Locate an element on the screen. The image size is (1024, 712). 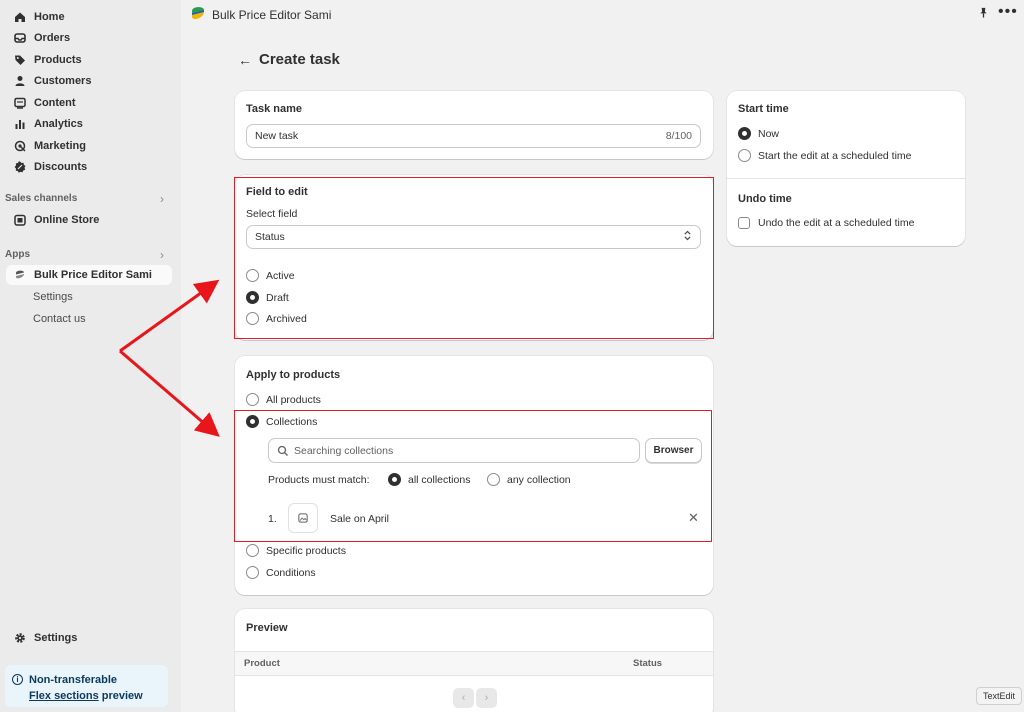
sidebar-item-label: Orders is located at coordinates (52, 38).